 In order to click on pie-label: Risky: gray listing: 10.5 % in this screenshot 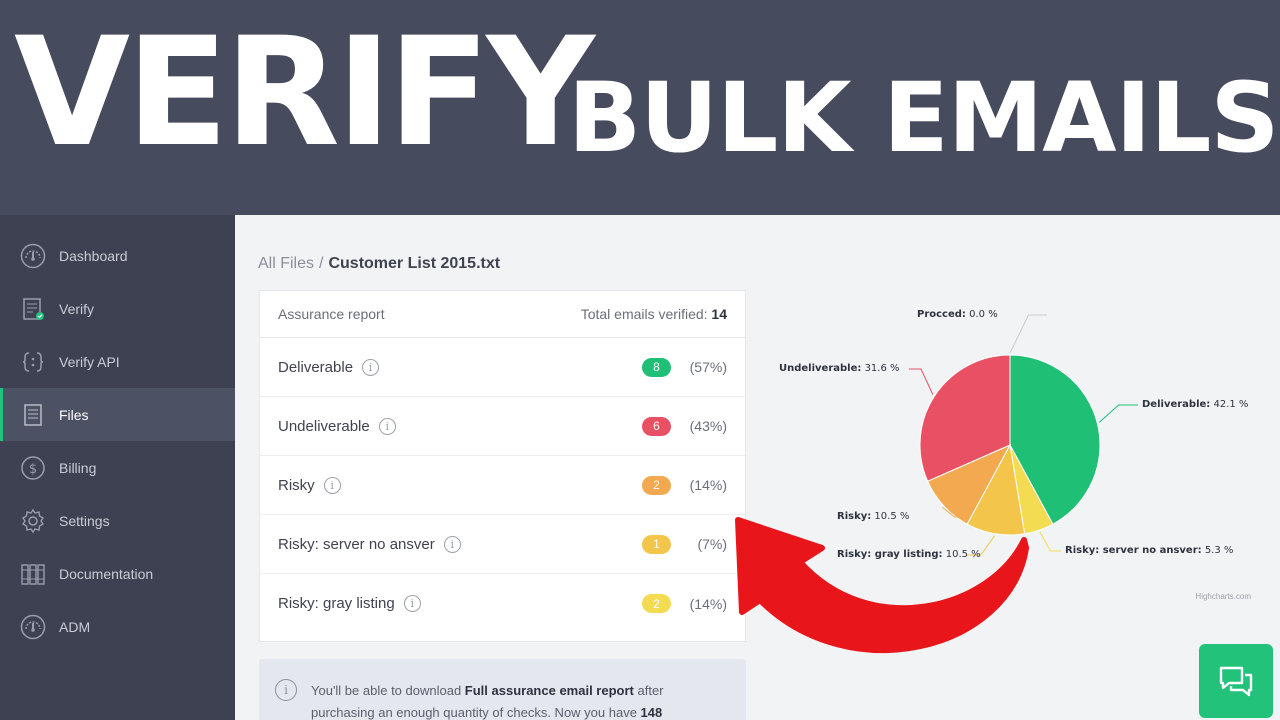, I will do `click(909, 554)`.